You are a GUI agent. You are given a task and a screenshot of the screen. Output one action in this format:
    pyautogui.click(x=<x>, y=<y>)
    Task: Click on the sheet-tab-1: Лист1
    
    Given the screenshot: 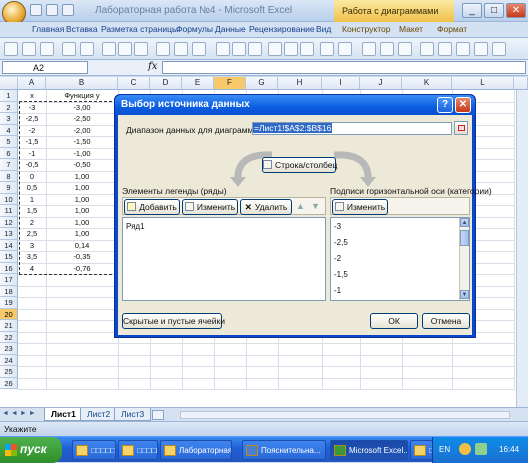 What is the action you would take?
    pyautogui.click(x=63, y=414)
    